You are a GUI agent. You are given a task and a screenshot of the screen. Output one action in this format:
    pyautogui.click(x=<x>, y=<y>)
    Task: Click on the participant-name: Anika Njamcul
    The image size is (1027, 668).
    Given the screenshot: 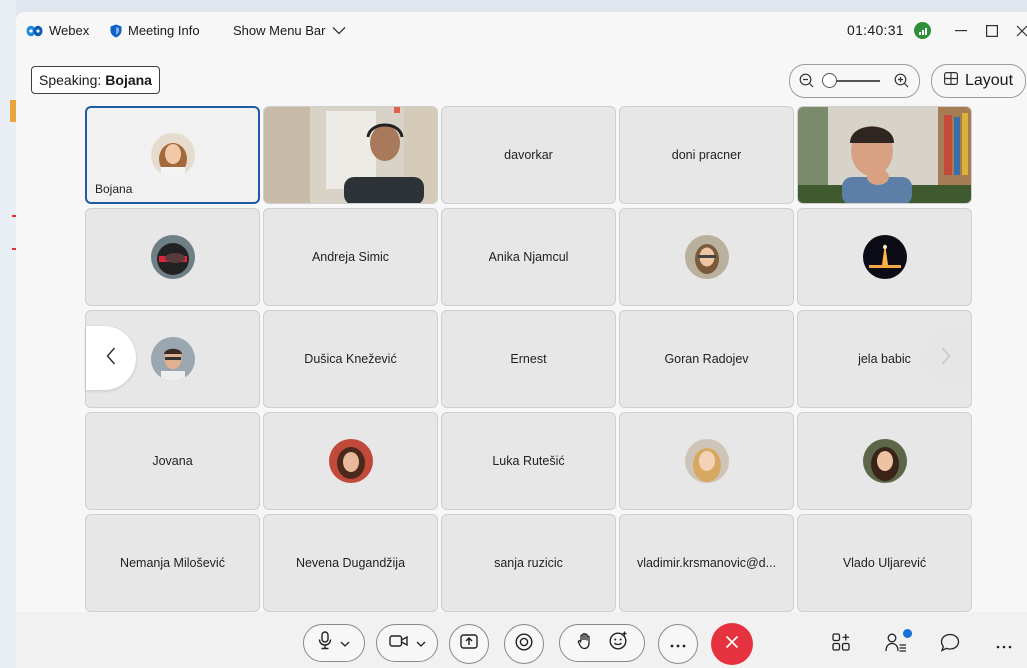 What is the action you would take?
    pyautogui.click(x=528, y=257)
    